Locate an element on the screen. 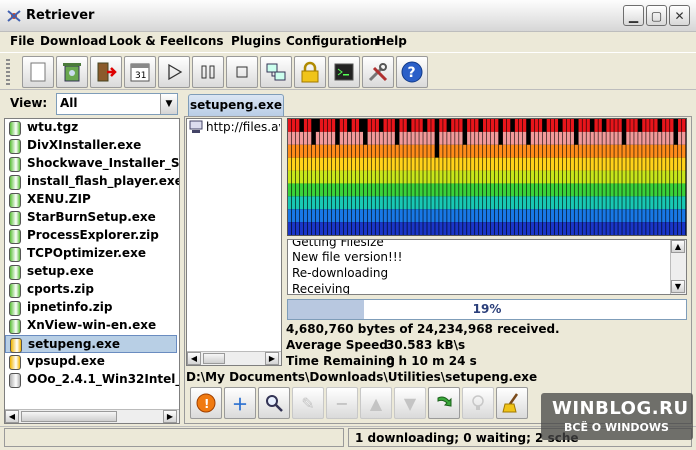 The image size is (696, 450). close-icon: ✕ is located at coordinates (679, 15).